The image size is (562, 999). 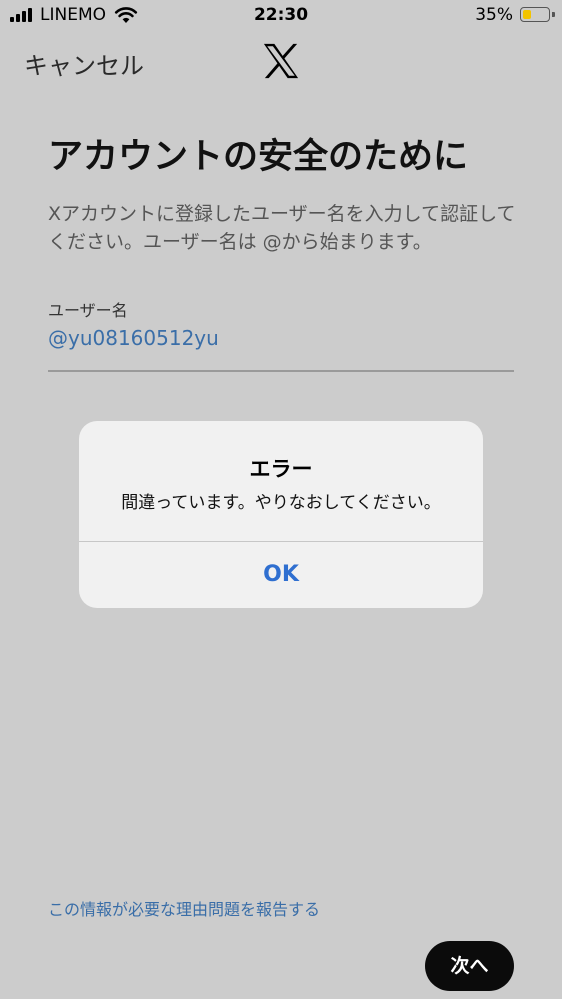 What do you see at coordinates (535, 14) in the screenshot?
I see `battery-icon` at bounding box center [535, 14].